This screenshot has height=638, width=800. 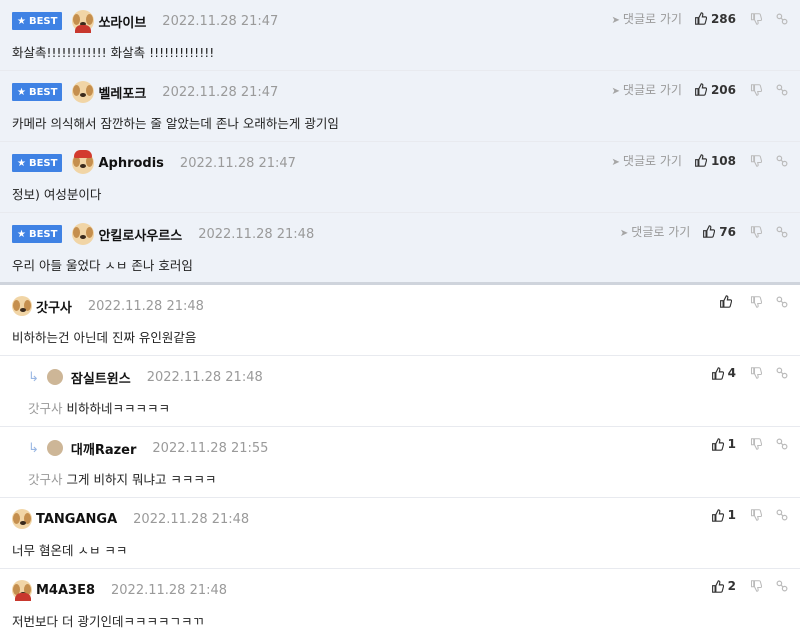 What do you see at coordinates (122, 479) in the screenshot?
I see `comment-text: 갓구사 그게 비하지 뭐냐고 ㅋㅋㅋㅋ` at bounding box center [122, 479].